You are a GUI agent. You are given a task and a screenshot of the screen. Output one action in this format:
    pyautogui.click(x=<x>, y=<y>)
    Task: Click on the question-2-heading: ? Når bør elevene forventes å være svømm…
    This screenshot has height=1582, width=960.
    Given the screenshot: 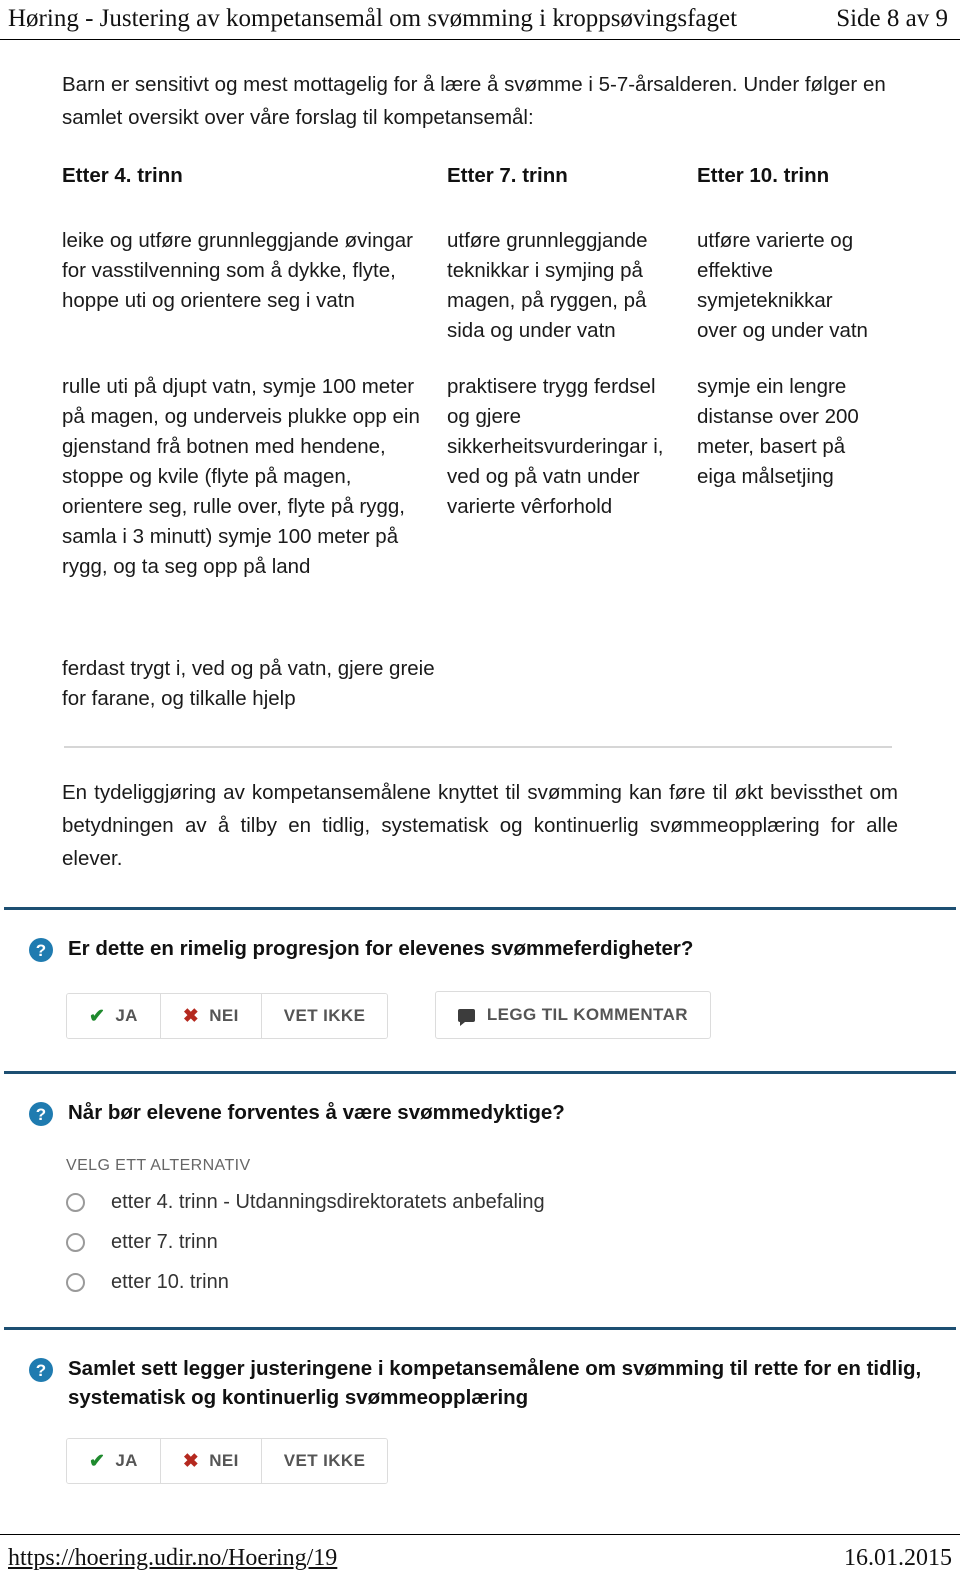 What is the action you would take?
    pyautogui.click(x=480, y=1112)
    